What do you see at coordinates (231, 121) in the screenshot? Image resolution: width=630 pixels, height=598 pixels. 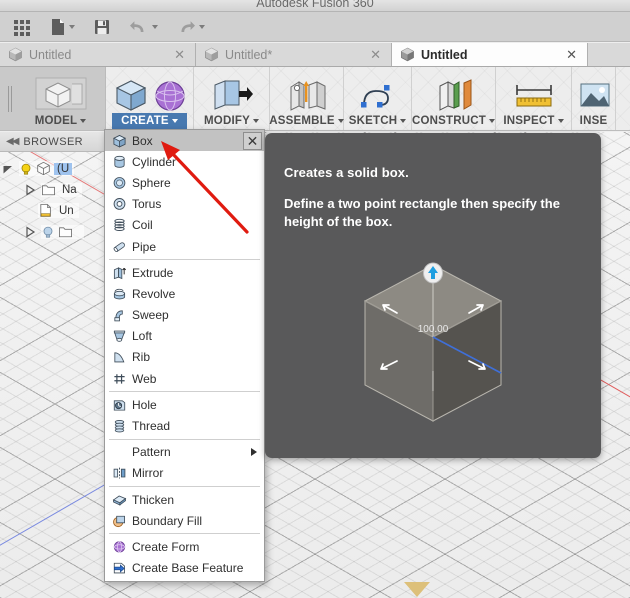 I see `ribbon-panel-label: MODIFY` at bounding box center [231, 121].